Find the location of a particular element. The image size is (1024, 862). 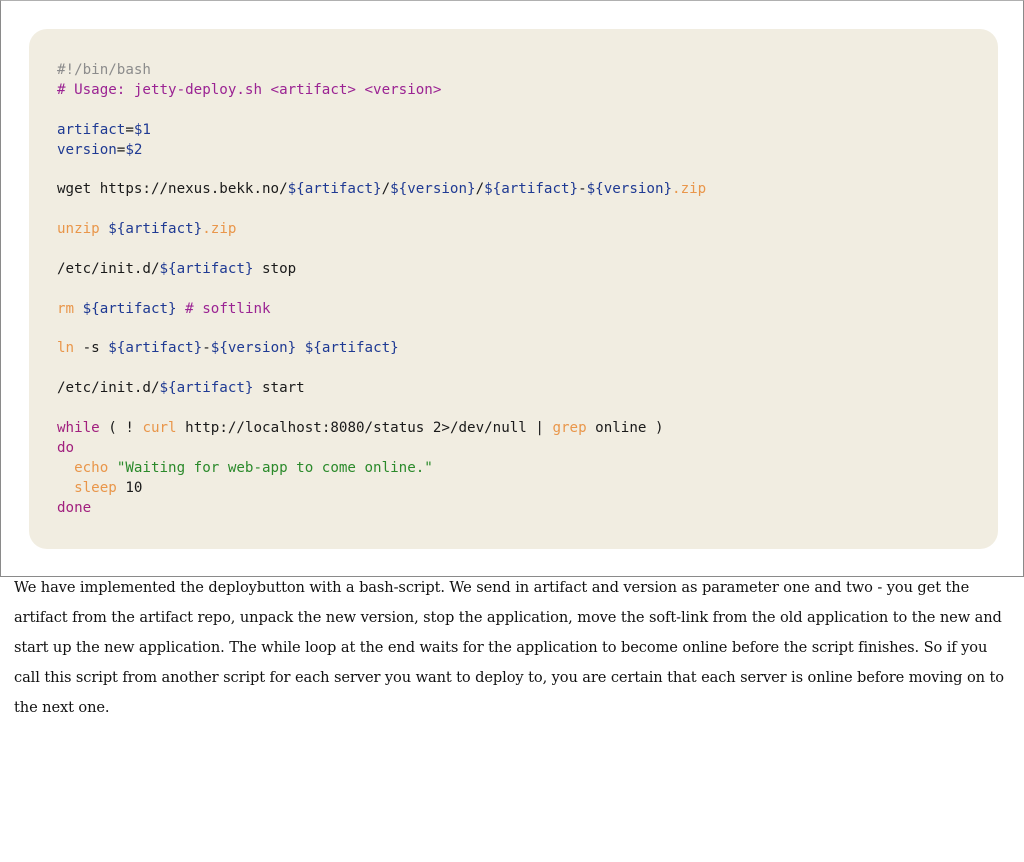

code-token: curl is located at coordinates (159, 428).